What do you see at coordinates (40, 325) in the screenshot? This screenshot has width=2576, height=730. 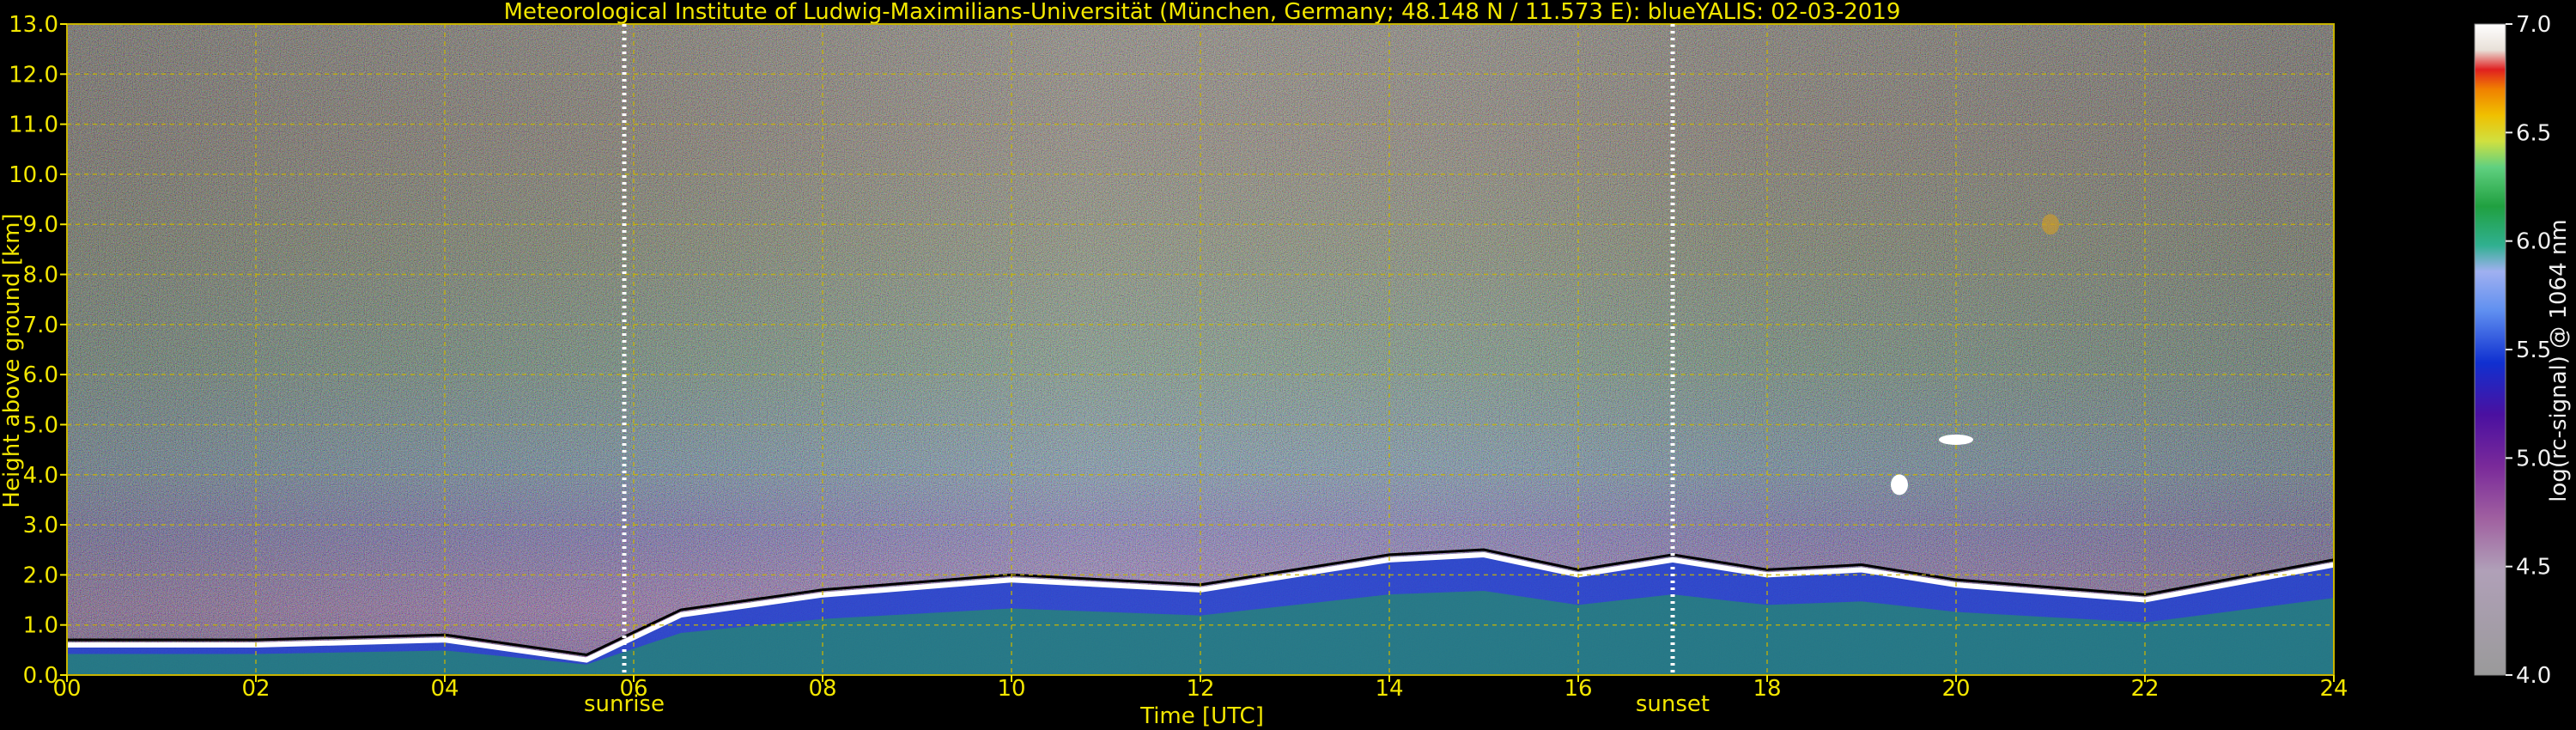 I see `y-tick-label: 7.0` at bounding box center [40, 325].